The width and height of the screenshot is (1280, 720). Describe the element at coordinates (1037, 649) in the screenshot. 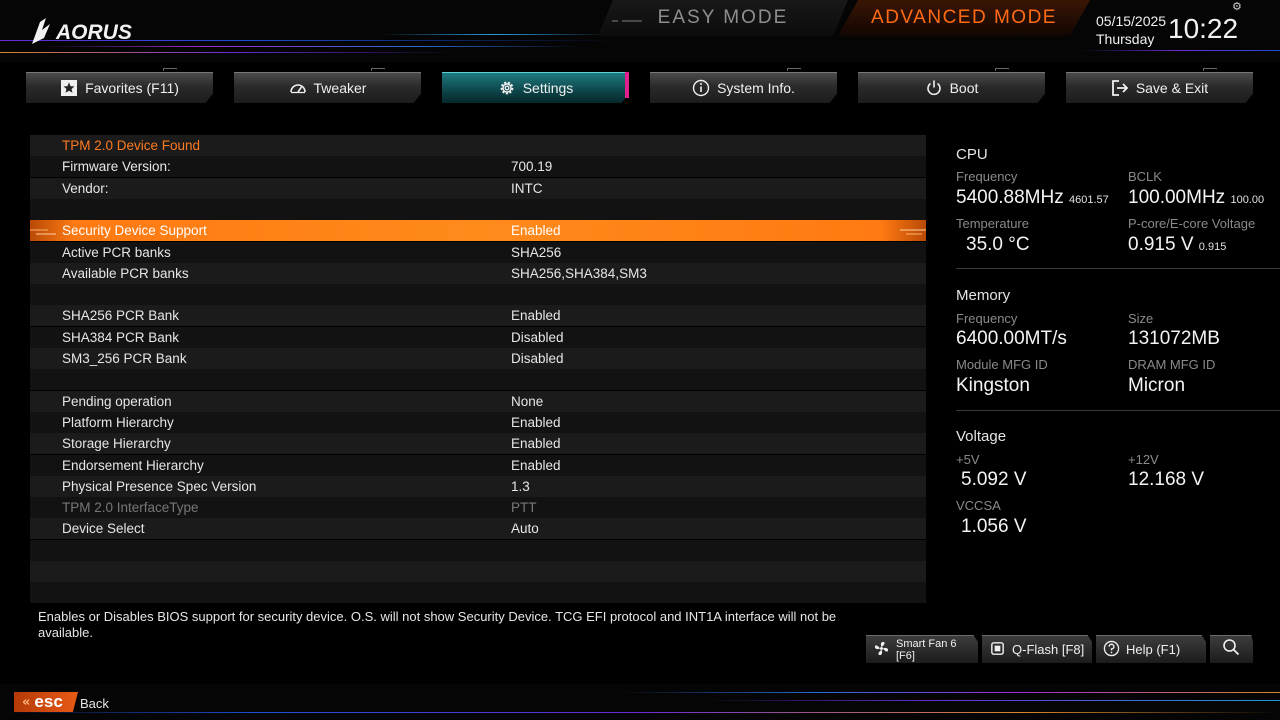

I see `qflash-button: Q-Flash [F8]` at that location.